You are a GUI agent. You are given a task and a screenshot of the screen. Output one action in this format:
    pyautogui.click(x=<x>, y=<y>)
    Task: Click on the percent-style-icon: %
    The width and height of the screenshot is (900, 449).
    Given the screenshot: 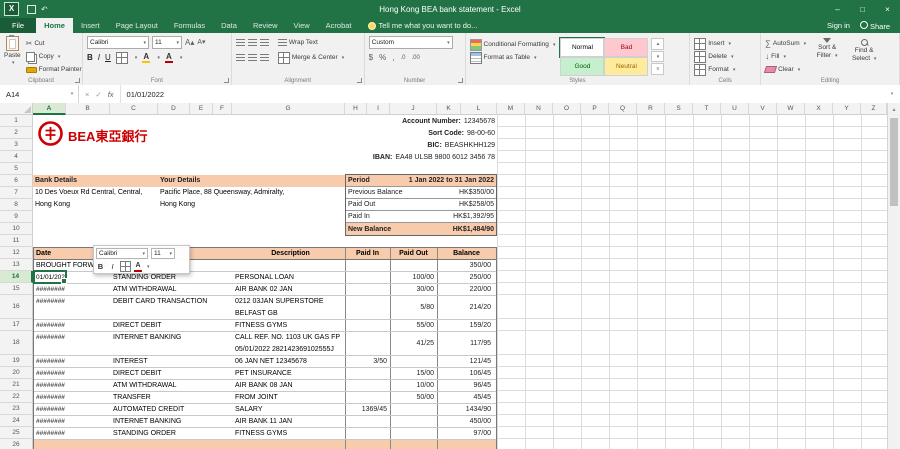 What is the action you would take?
    pyautogui.click(x=382, y=57)
    